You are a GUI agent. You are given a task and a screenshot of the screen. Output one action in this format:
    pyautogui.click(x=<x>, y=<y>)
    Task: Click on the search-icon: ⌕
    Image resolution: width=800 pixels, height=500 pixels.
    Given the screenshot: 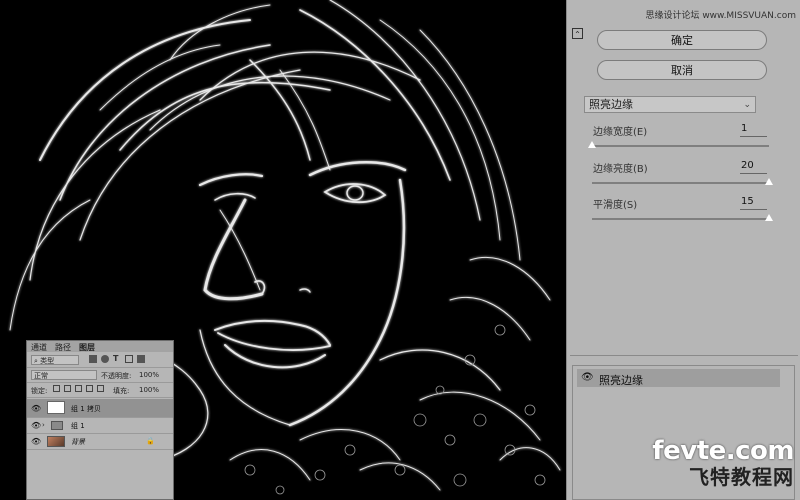 What is the action you would take?
    pyautogui.click(x=36, y=361)
    